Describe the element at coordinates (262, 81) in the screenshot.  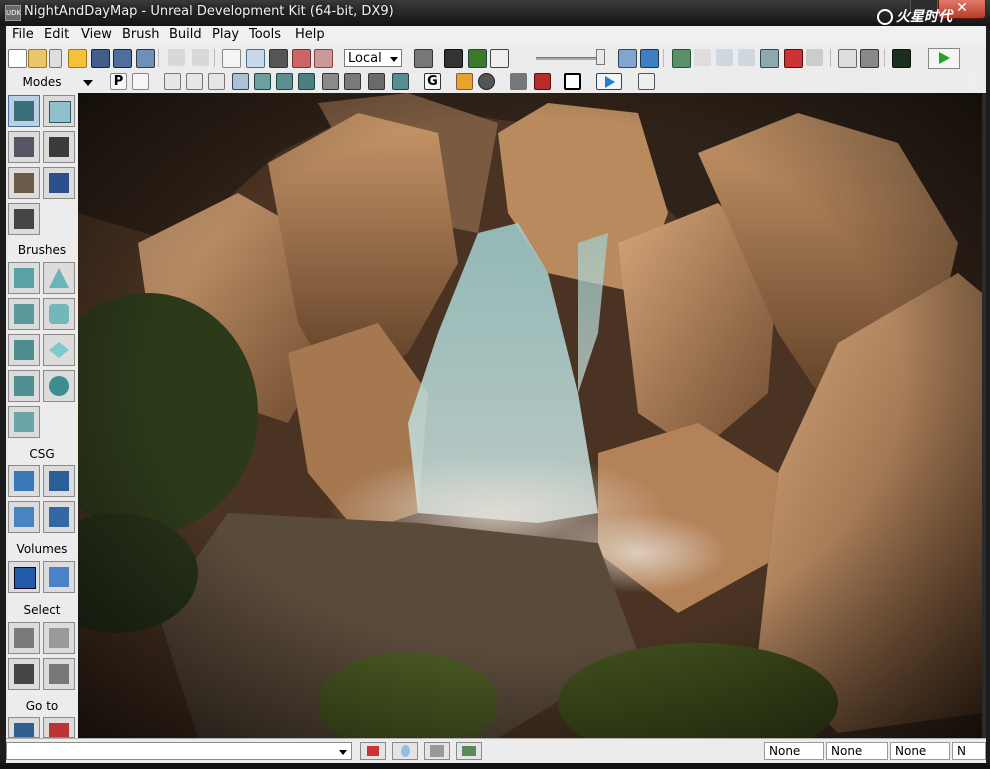
I see `detail-lighting-icon` at that location.